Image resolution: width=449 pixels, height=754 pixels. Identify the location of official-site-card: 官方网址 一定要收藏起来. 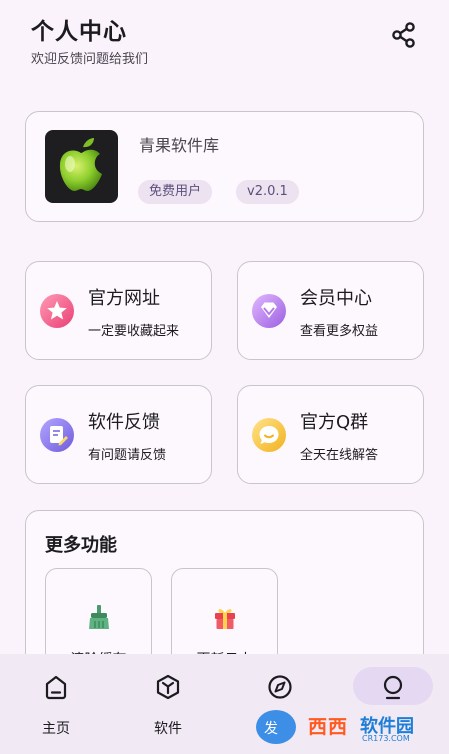
(118, 310).